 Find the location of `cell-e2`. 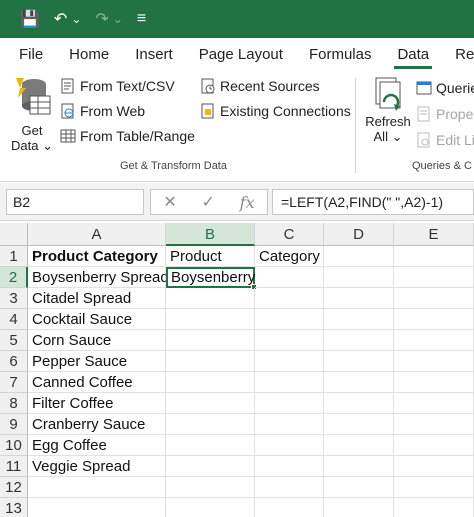

cell-e2 is located at coordinates (434, 277).